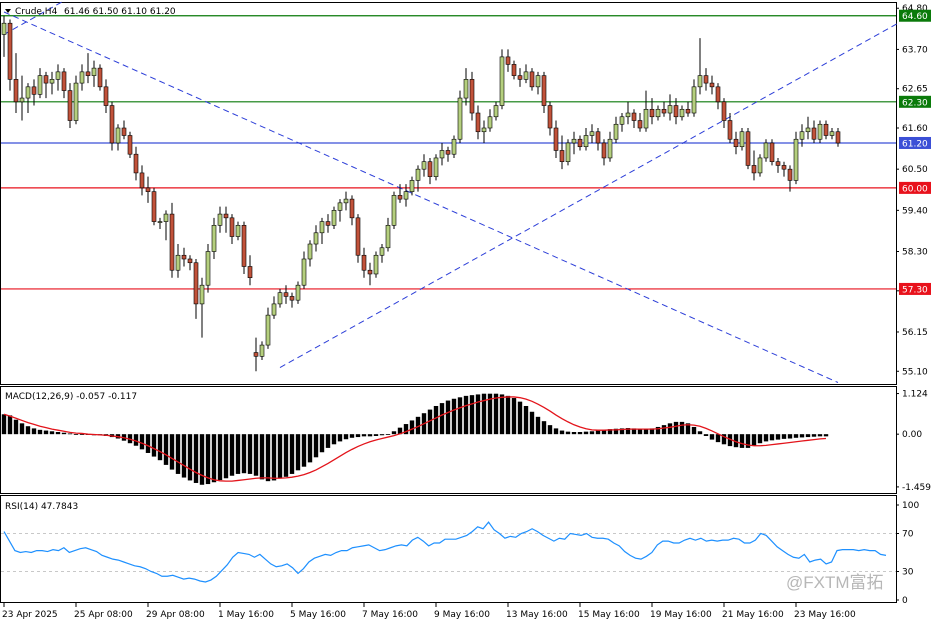 The image size is (936, 624). I want to click on price-tag-label: 61.20, so click(915, 144).